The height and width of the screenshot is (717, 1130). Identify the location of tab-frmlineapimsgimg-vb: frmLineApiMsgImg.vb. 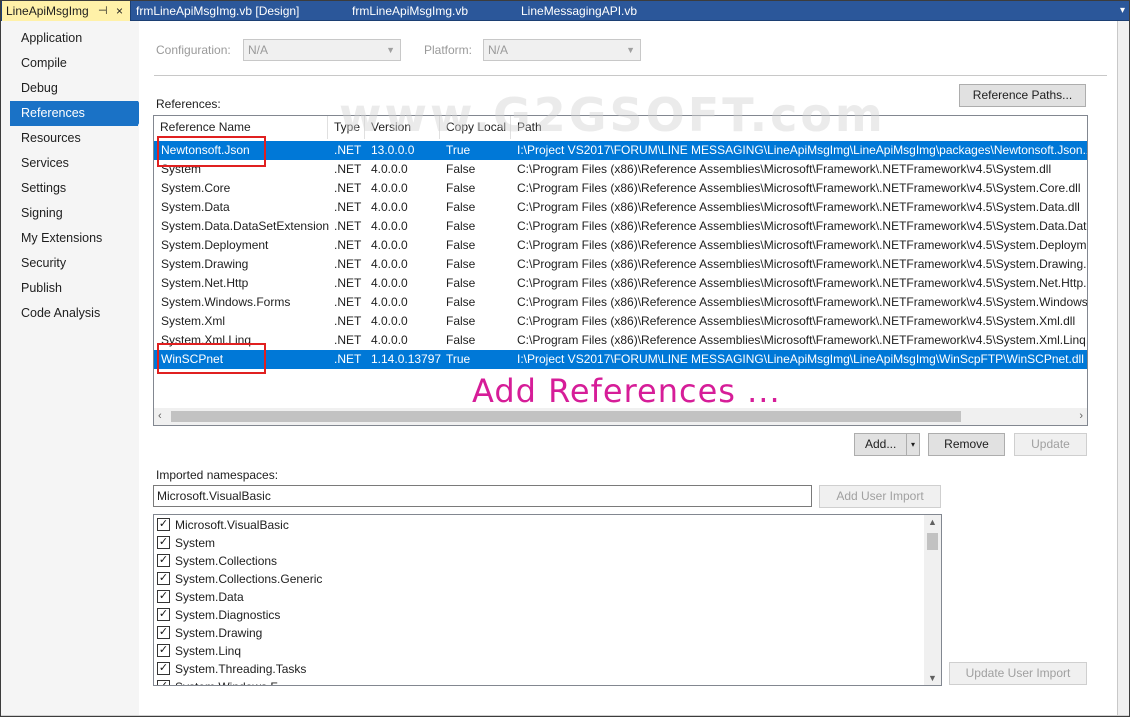
(410, 11).